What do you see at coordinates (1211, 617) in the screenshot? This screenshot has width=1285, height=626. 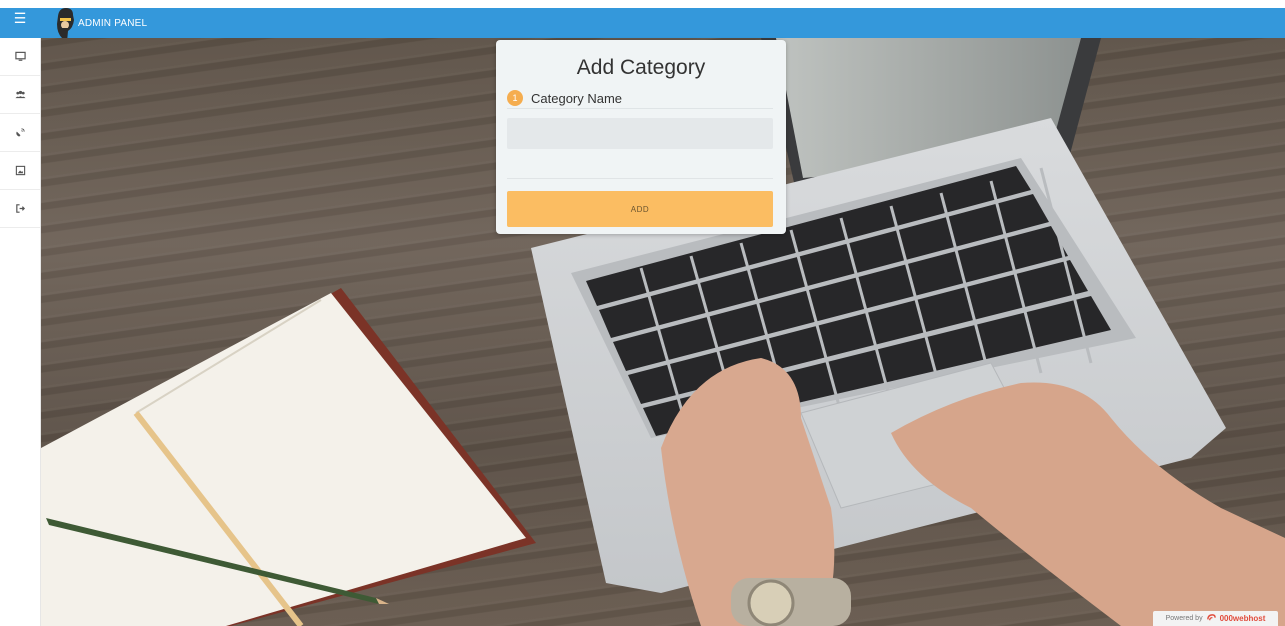 I see `webhost-logo-icon` at bounding box center [1211, 617].